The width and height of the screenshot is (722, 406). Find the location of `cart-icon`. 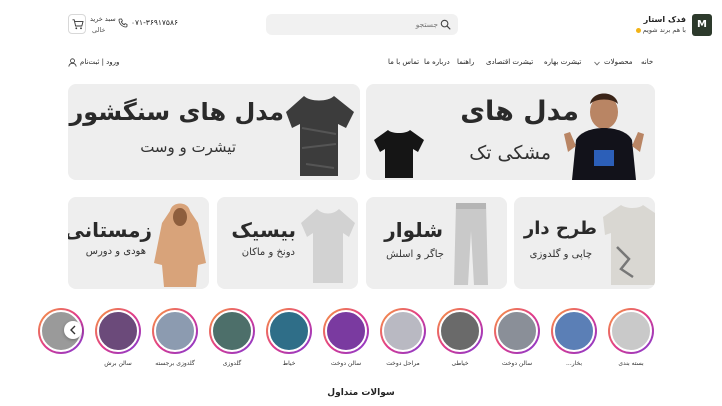

cart-icon is located at coordinates (78, 24).